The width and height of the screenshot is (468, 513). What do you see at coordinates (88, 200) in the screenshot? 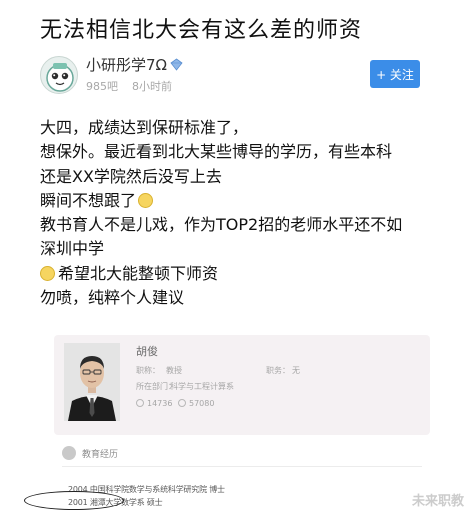
I see `post-line-4: 瞬间不想跟了` at bounding box center [88, 200].